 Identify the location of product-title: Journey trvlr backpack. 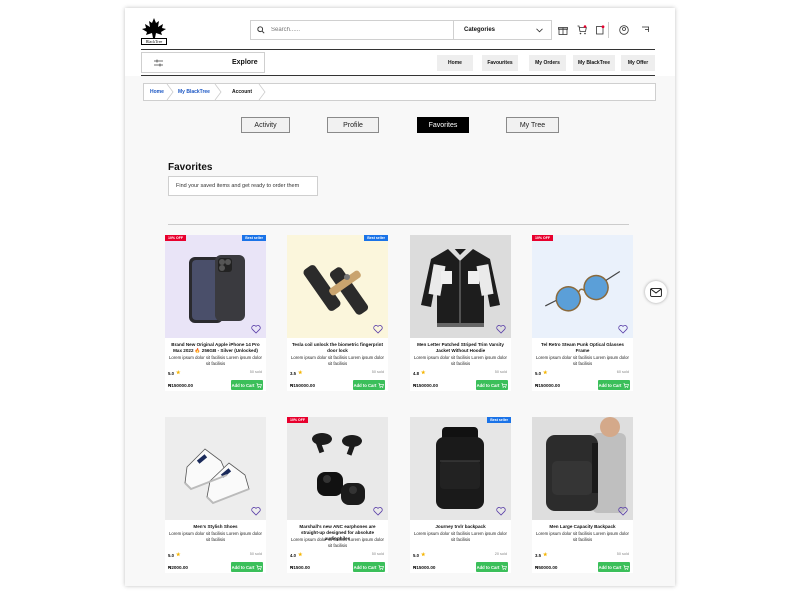
(460, 527).